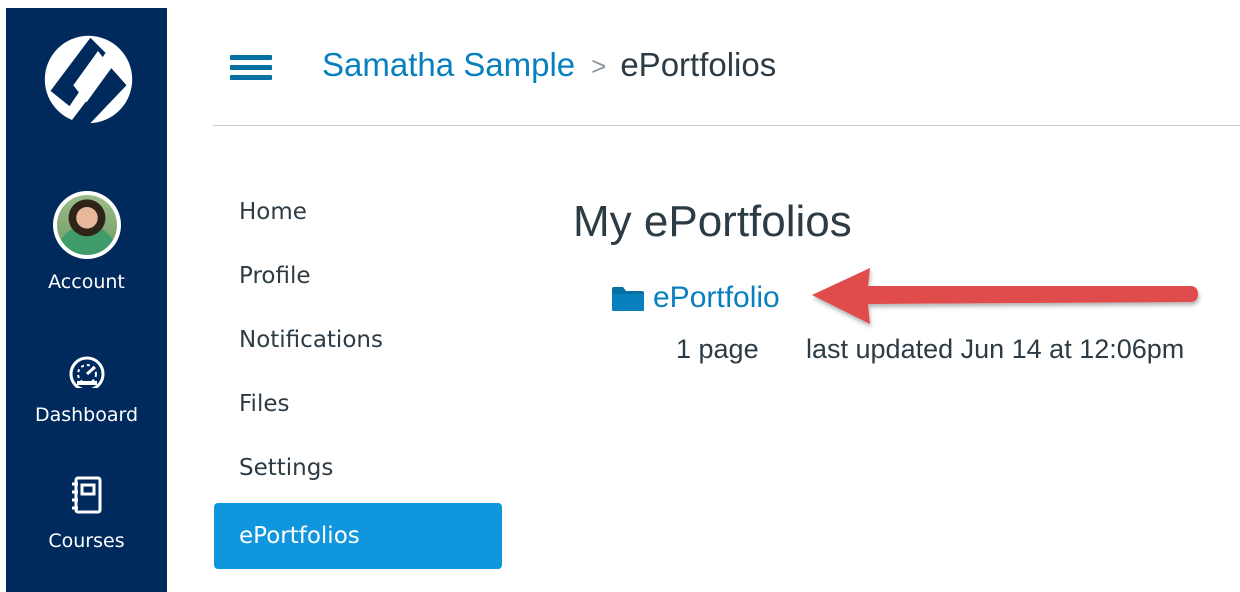 Image resolution: width=1240 pixels, height=592 pixels. What do you see at coordinates (717, 349) in the screenshot?
I see `eportfolio-page-count: 1 page` at bounding box center [717, 349].